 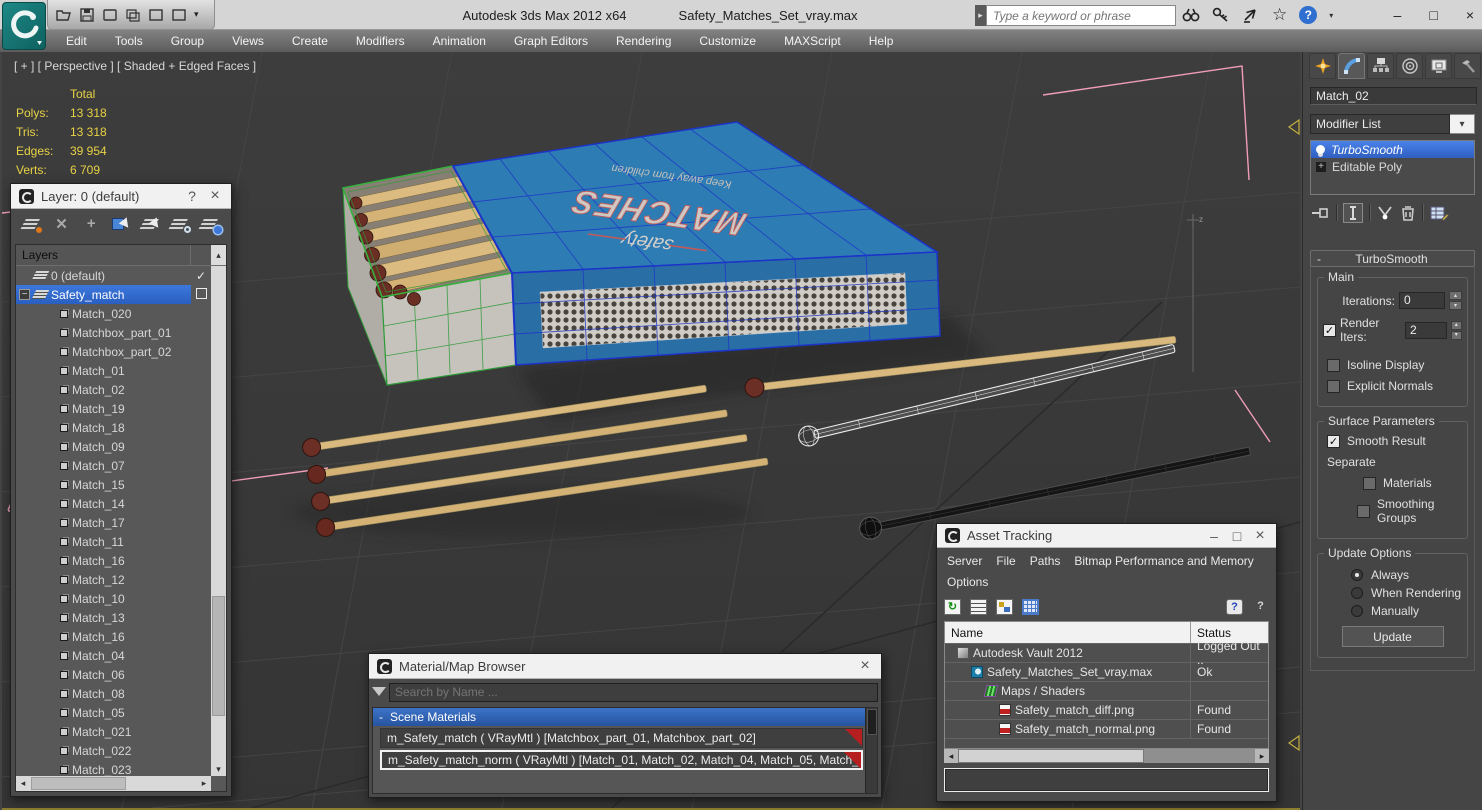 I want to click on Safety_match_diff.png: Safety_match_diff.png Found, so click(x=1106, y=709).